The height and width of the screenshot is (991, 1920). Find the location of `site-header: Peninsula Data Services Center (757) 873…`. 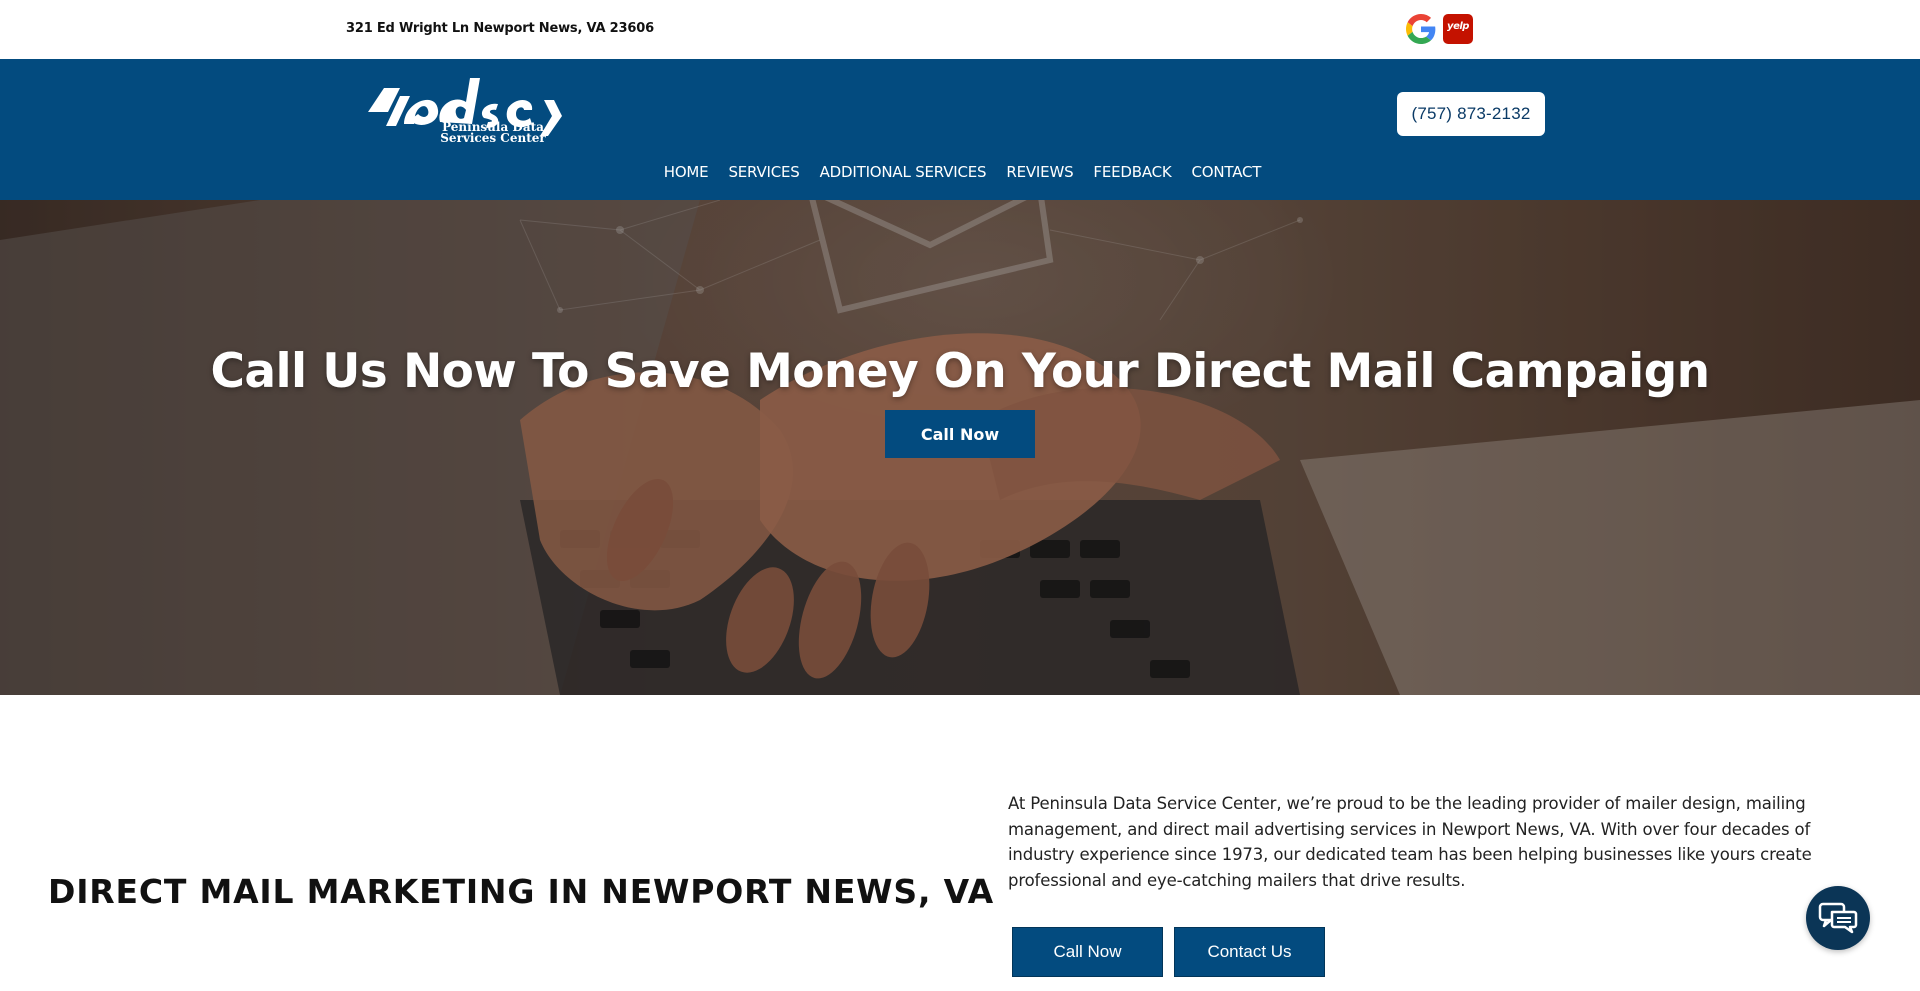

site-header: Peninsula Data Services Center (757) 873… is located at coordinates (960, 129).